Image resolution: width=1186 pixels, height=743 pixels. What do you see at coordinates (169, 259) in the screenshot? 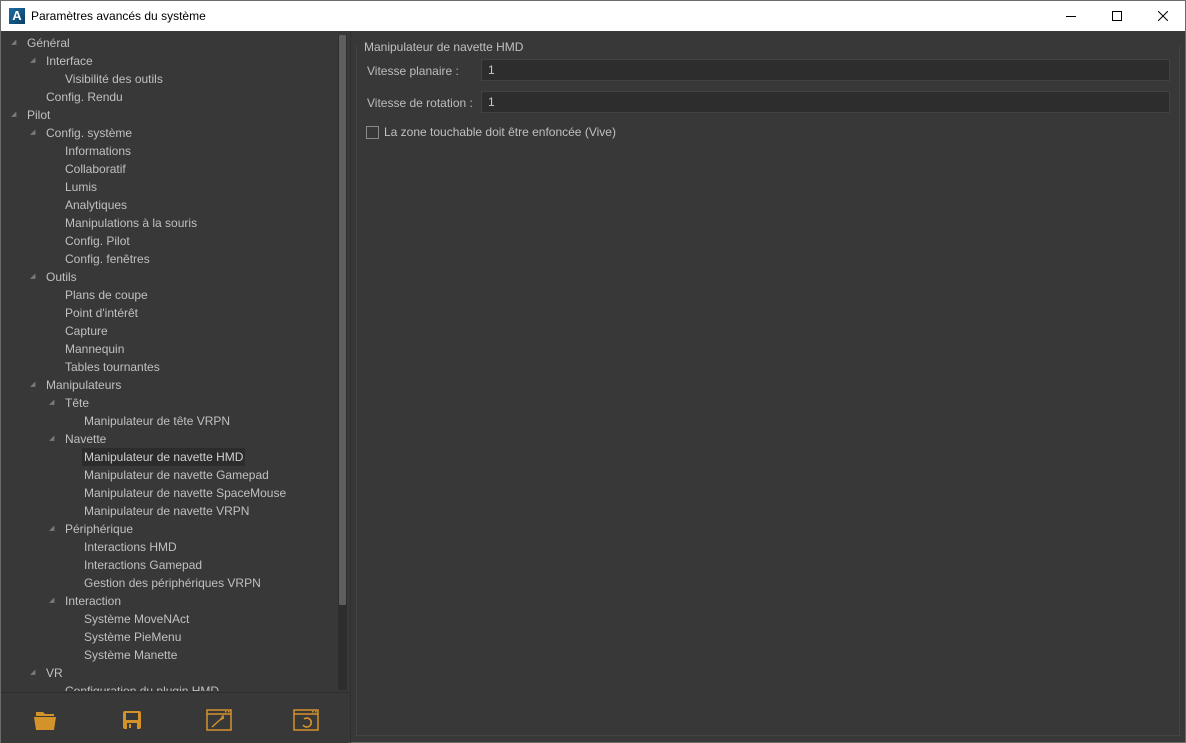
I see `tree-item: Config. fenêtres` at bounding box center [169, 259].